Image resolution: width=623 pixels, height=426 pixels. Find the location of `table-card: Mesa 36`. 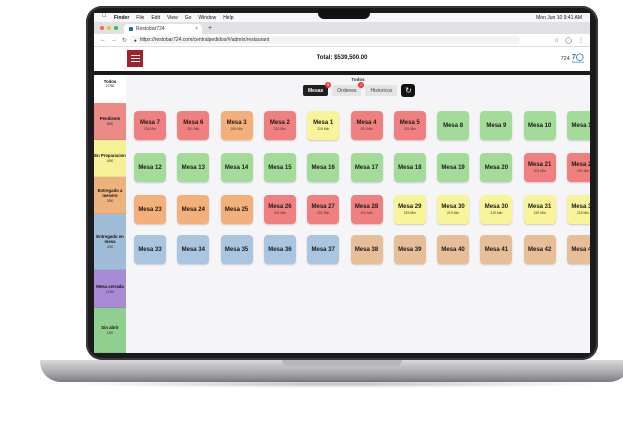

table-card: Mesa 36 is located at coordinates (279, 249).